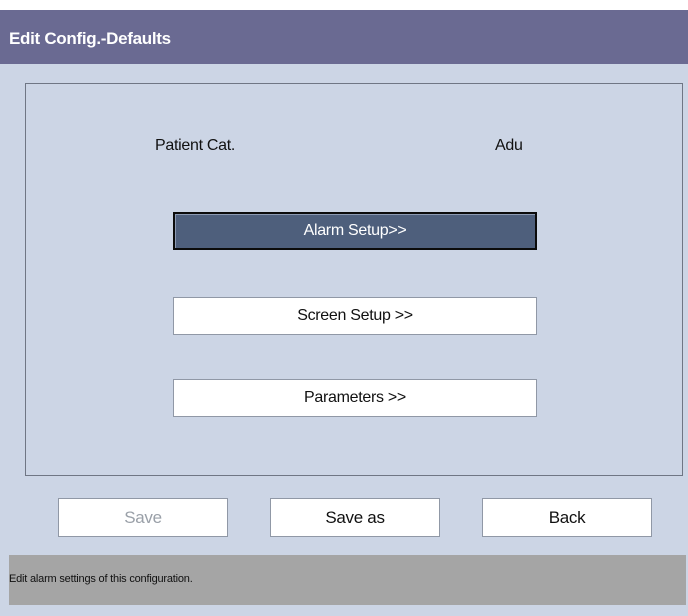 This screenshot has width=688, height=616. I want to click on window-title: Edit Config.-Defaults, so click(90, 38).